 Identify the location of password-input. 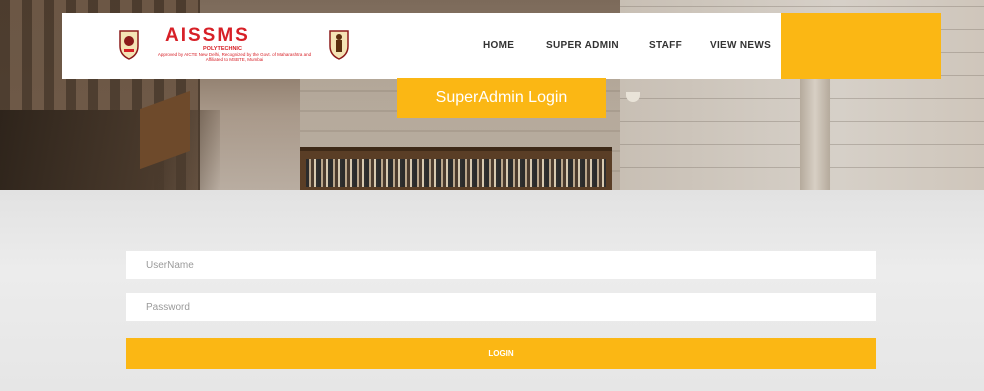
(501, 307).